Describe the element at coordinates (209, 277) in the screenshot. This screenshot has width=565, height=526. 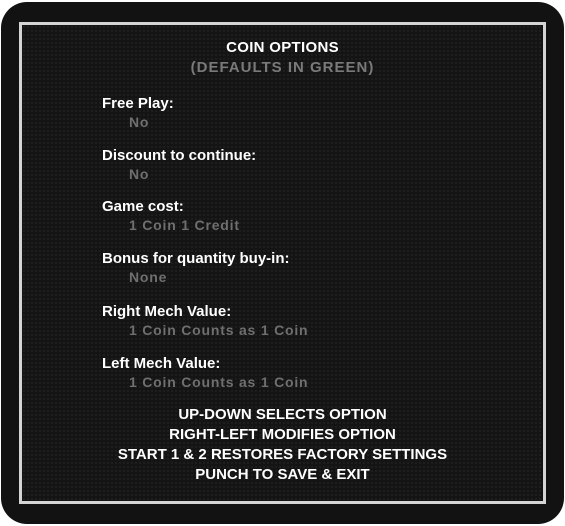
I see `option-value: None` at that location.